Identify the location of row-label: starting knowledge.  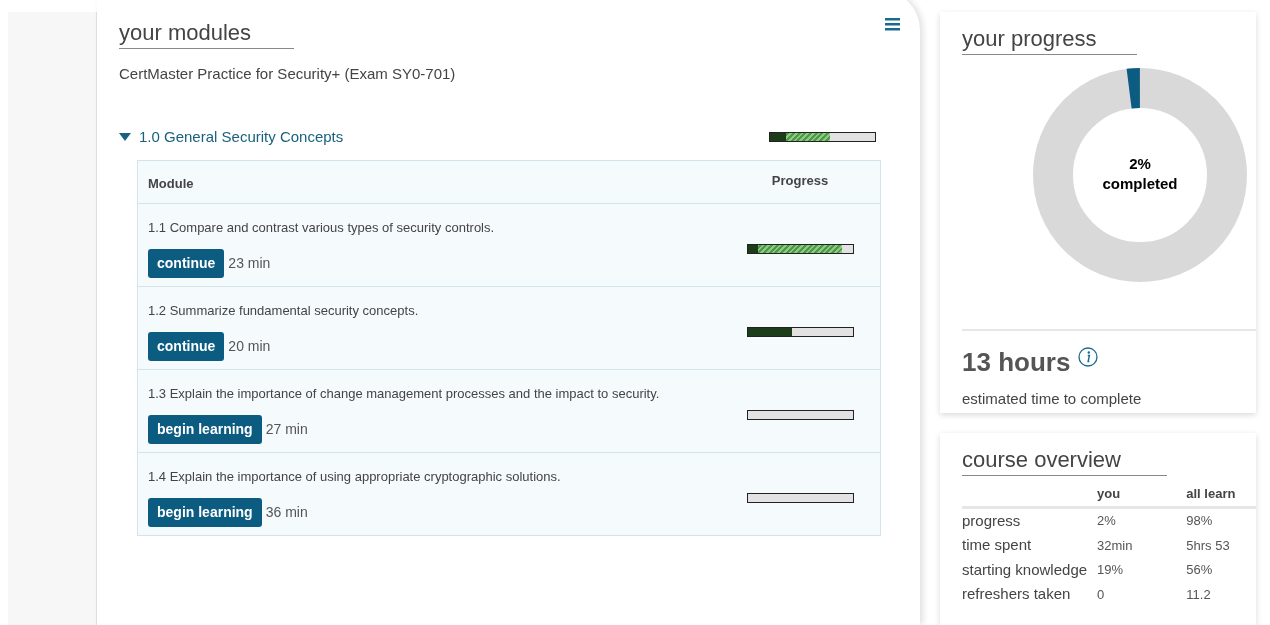
(1025, 569).